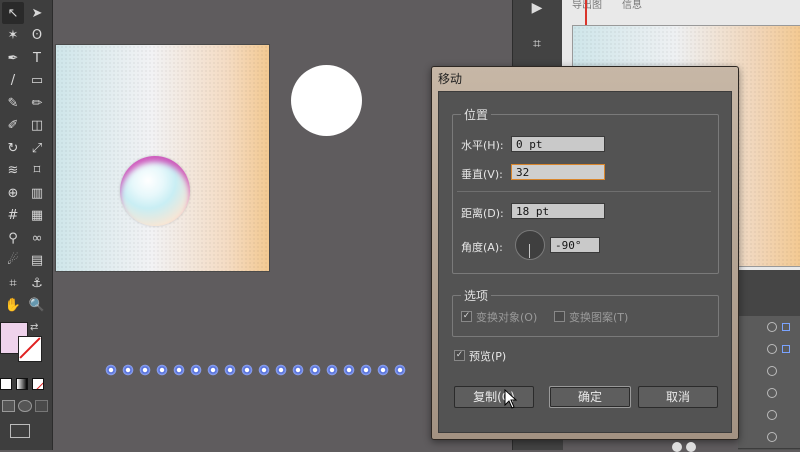 The height and width of the screenshot is (452, 800). I want to click on transform-patterns-label: 变换图案(T), so click(599, 317).